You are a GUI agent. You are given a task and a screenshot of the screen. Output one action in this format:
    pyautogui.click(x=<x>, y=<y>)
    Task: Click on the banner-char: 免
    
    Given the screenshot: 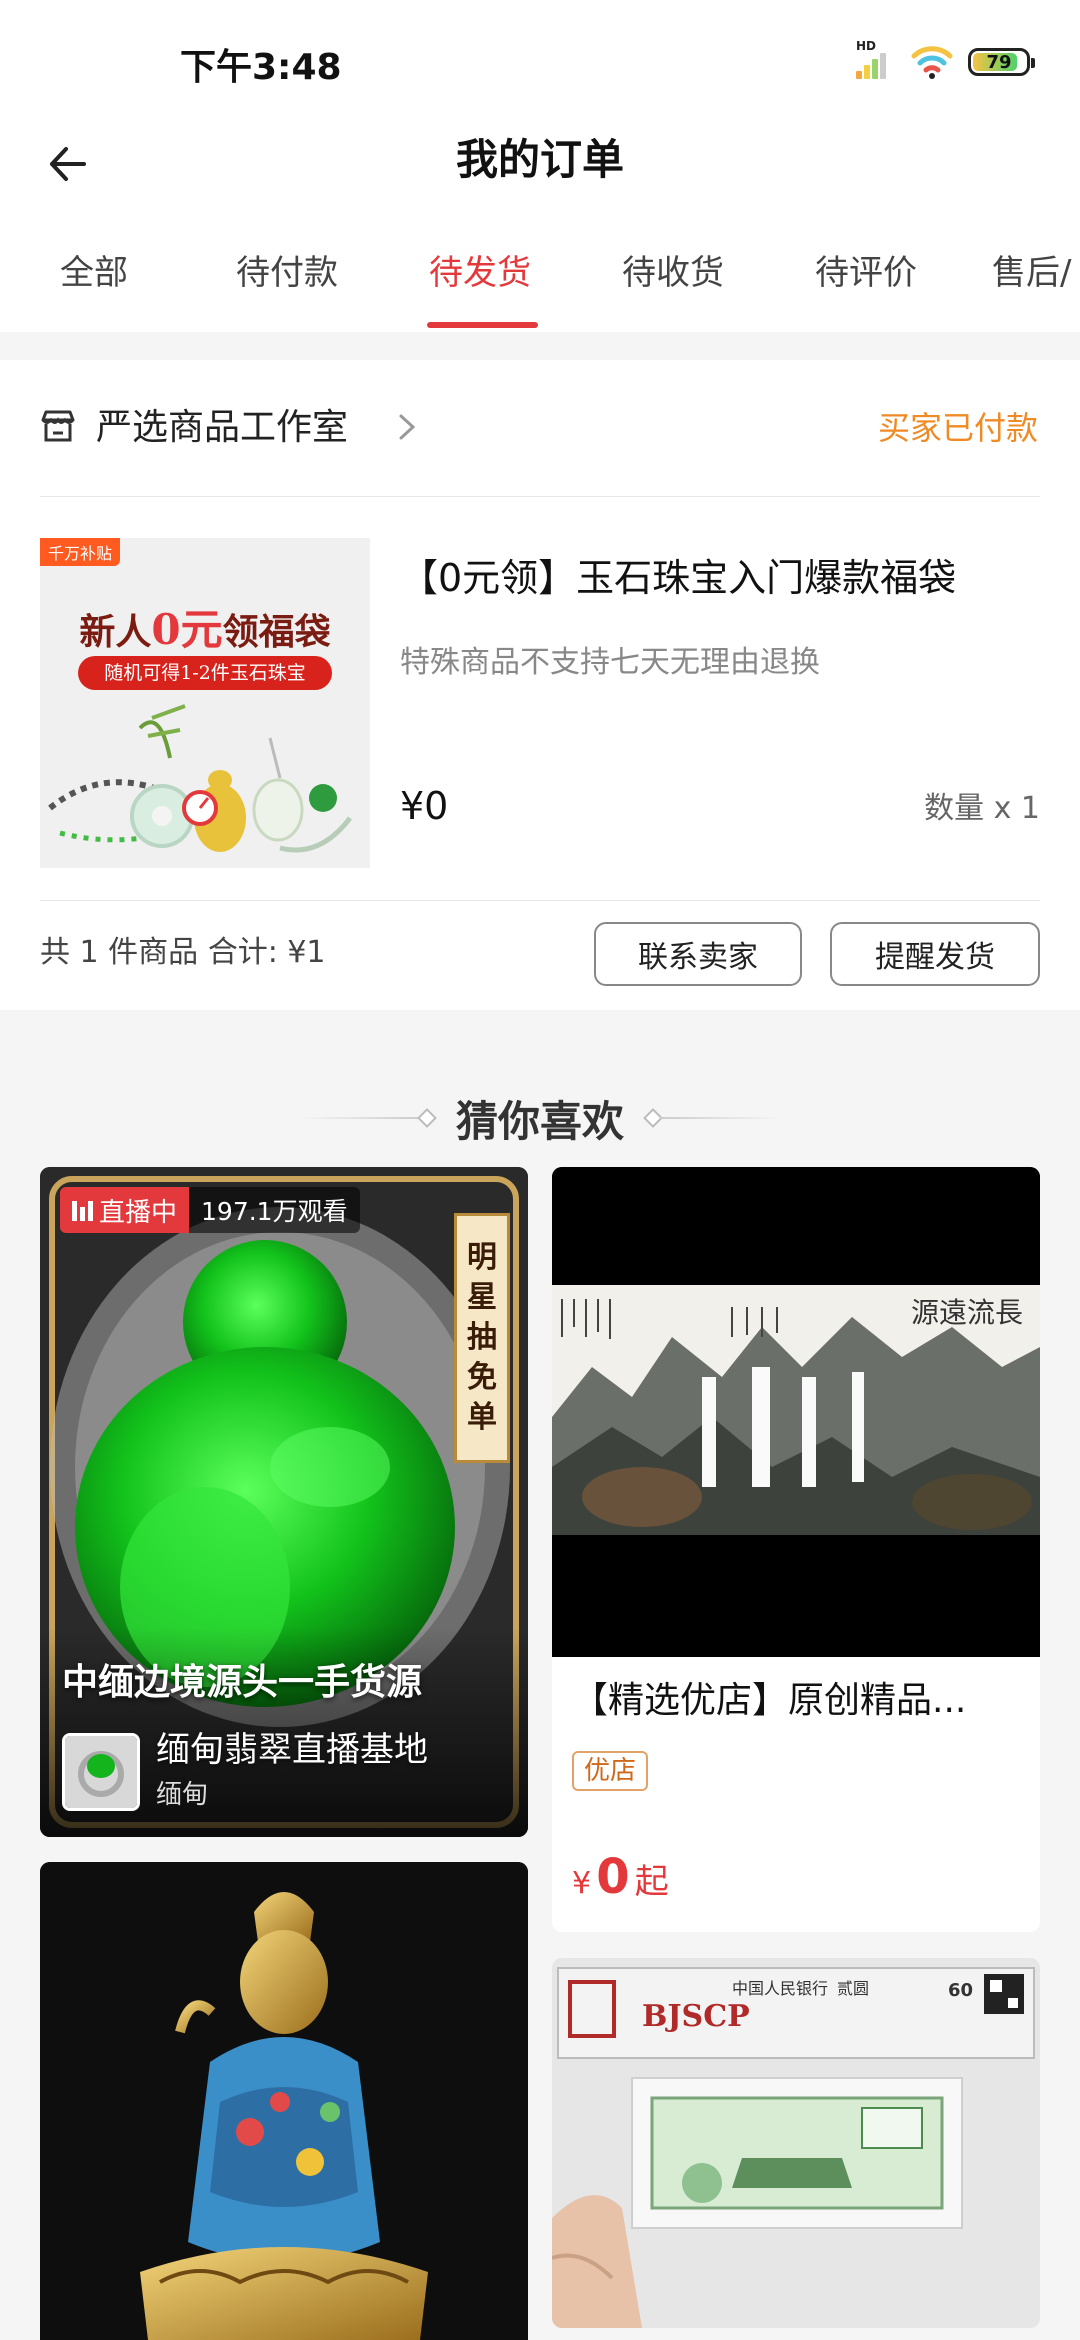 What is the action you would take?
    pyautogui.click(x=482, y=1377)
    